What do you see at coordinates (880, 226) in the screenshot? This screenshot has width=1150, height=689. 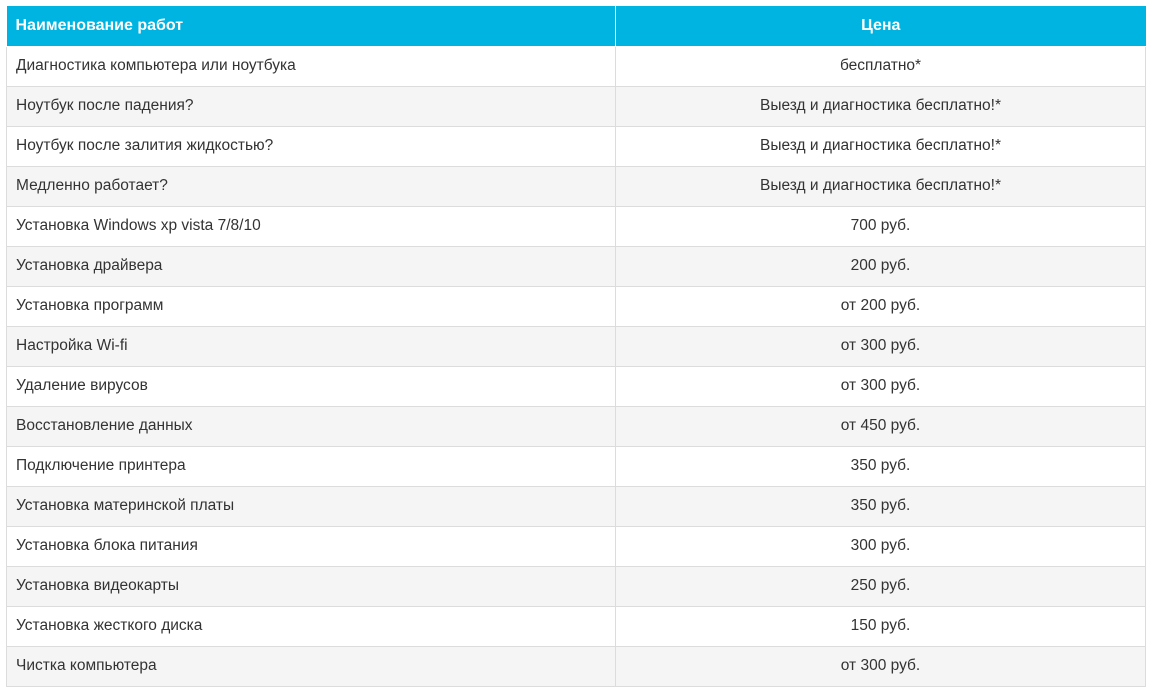 I see `price-cell: 700 руб.` at bounding box center [880, 226].